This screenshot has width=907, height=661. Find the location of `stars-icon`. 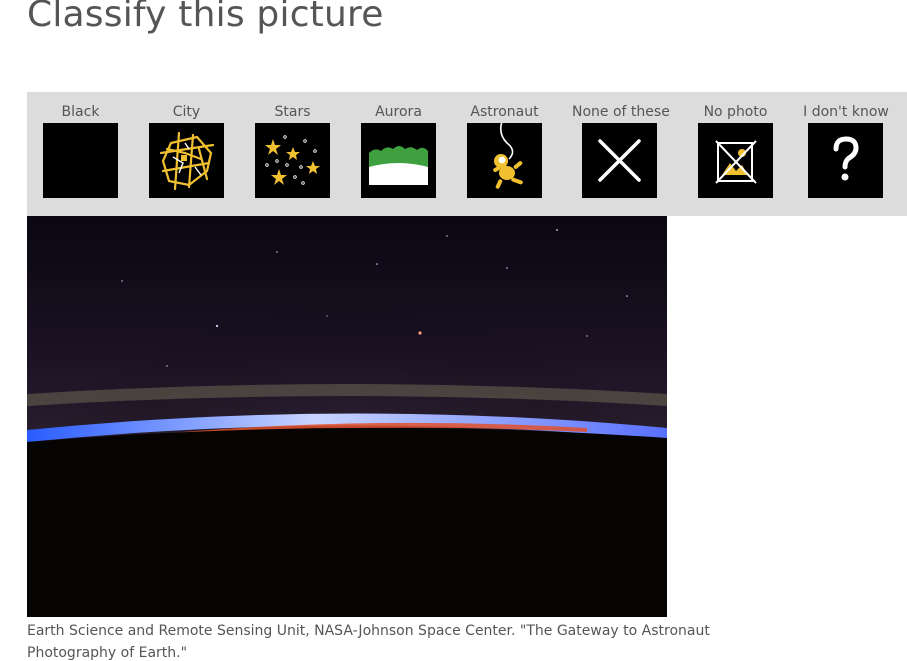

stars-icon is located at coordinates (292, 160).